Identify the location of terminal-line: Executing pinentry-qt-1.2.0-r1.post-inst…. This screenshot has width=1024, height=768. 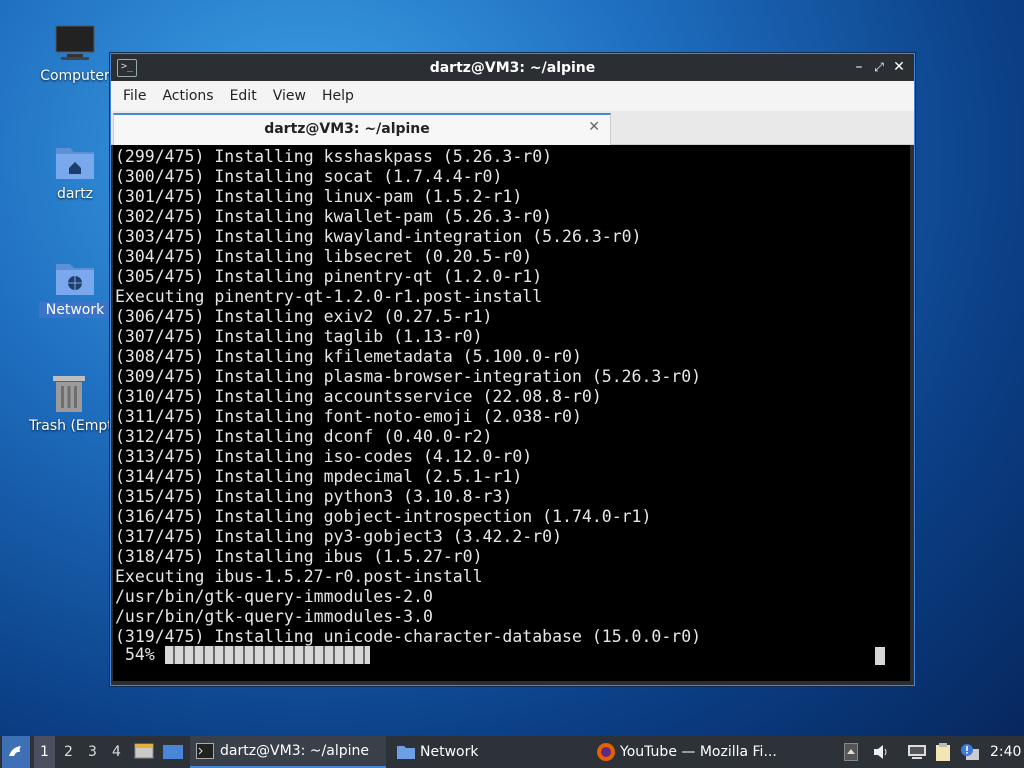
(329, 296).